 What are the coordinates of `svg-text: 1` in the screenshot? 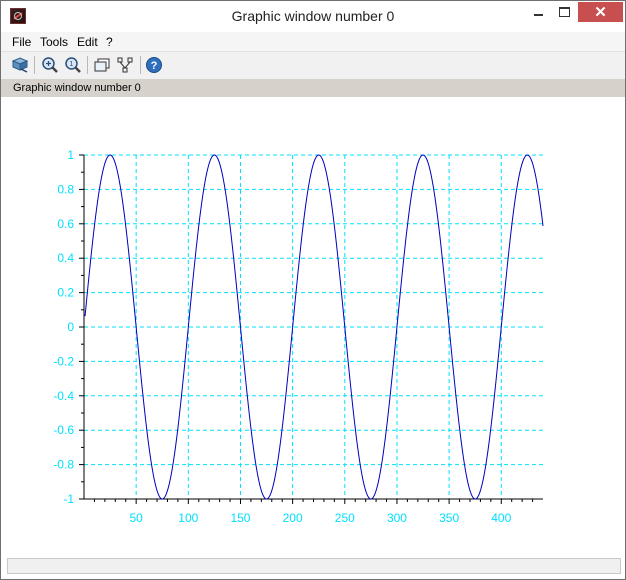 It's located at (72, 64).